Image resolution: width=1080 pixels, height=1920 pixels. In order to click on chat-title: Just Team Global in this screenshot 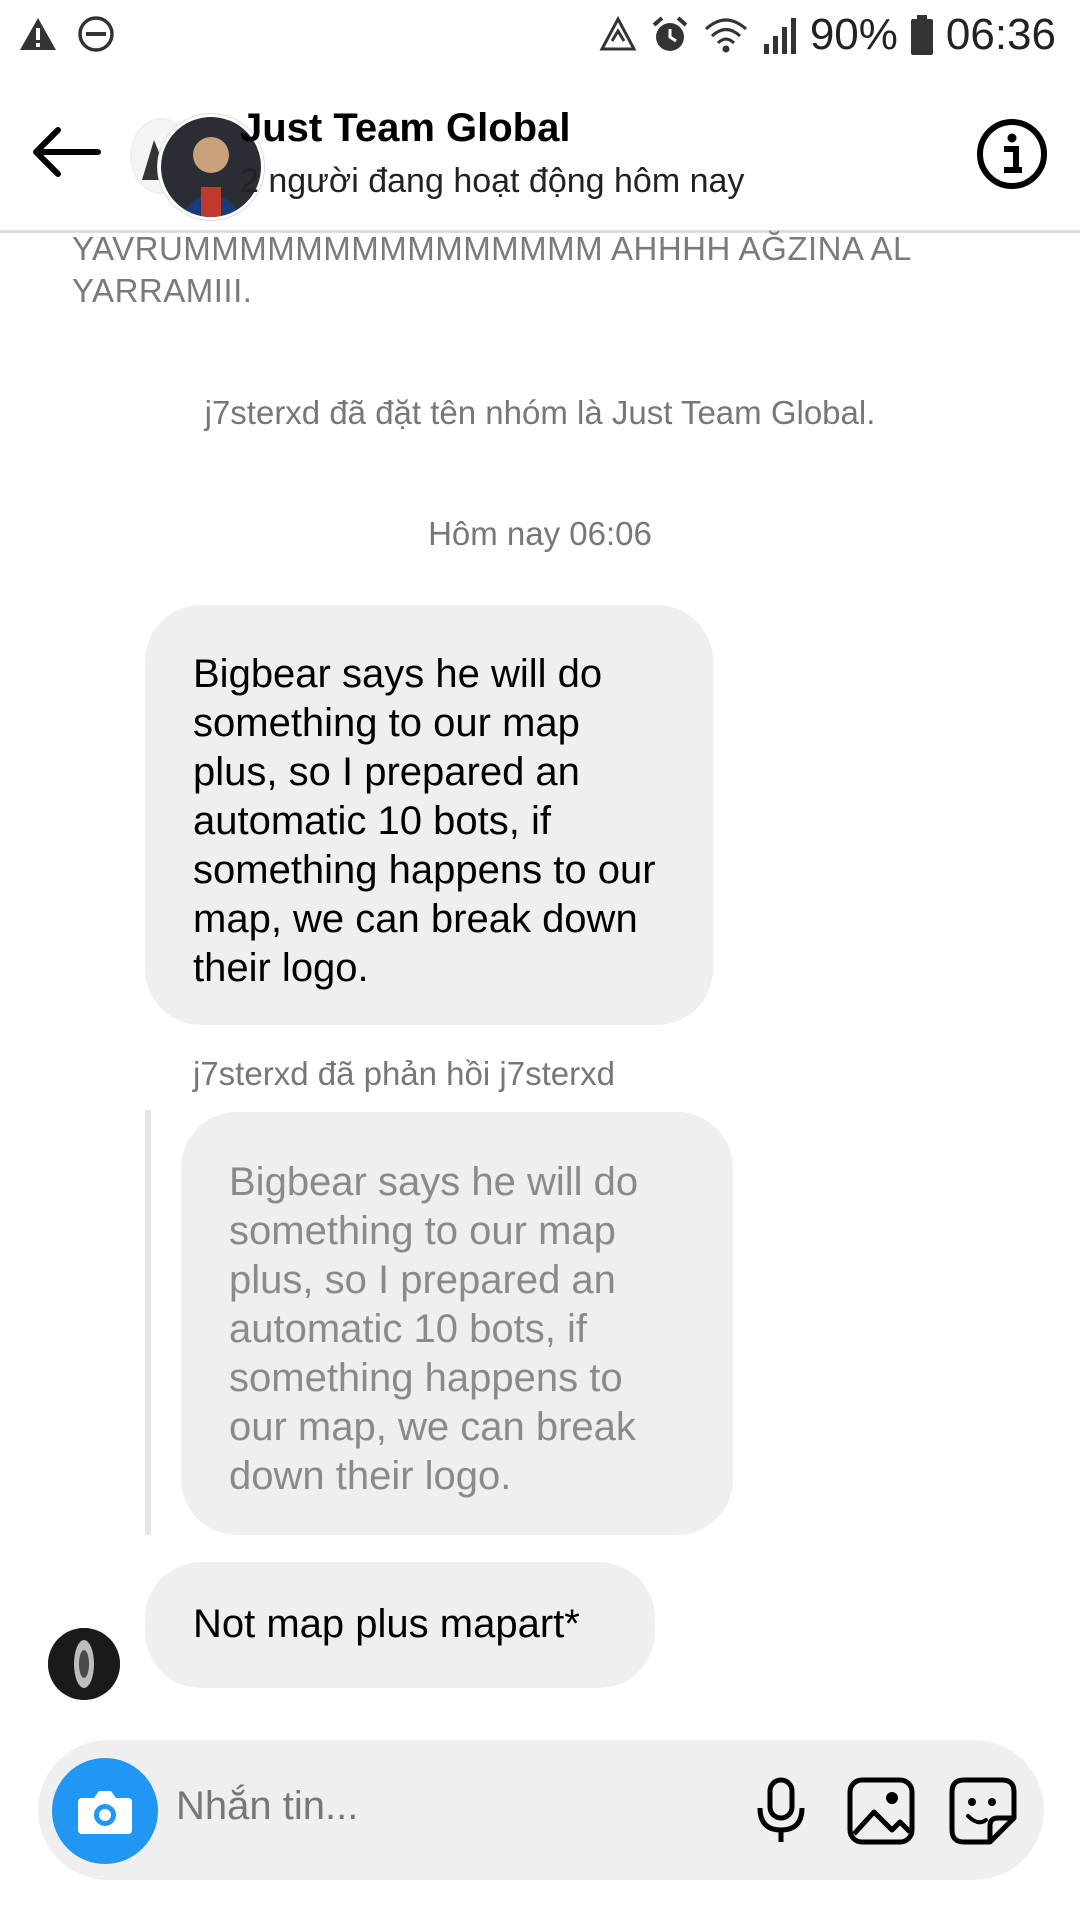, I will do `click(405, 128)`.